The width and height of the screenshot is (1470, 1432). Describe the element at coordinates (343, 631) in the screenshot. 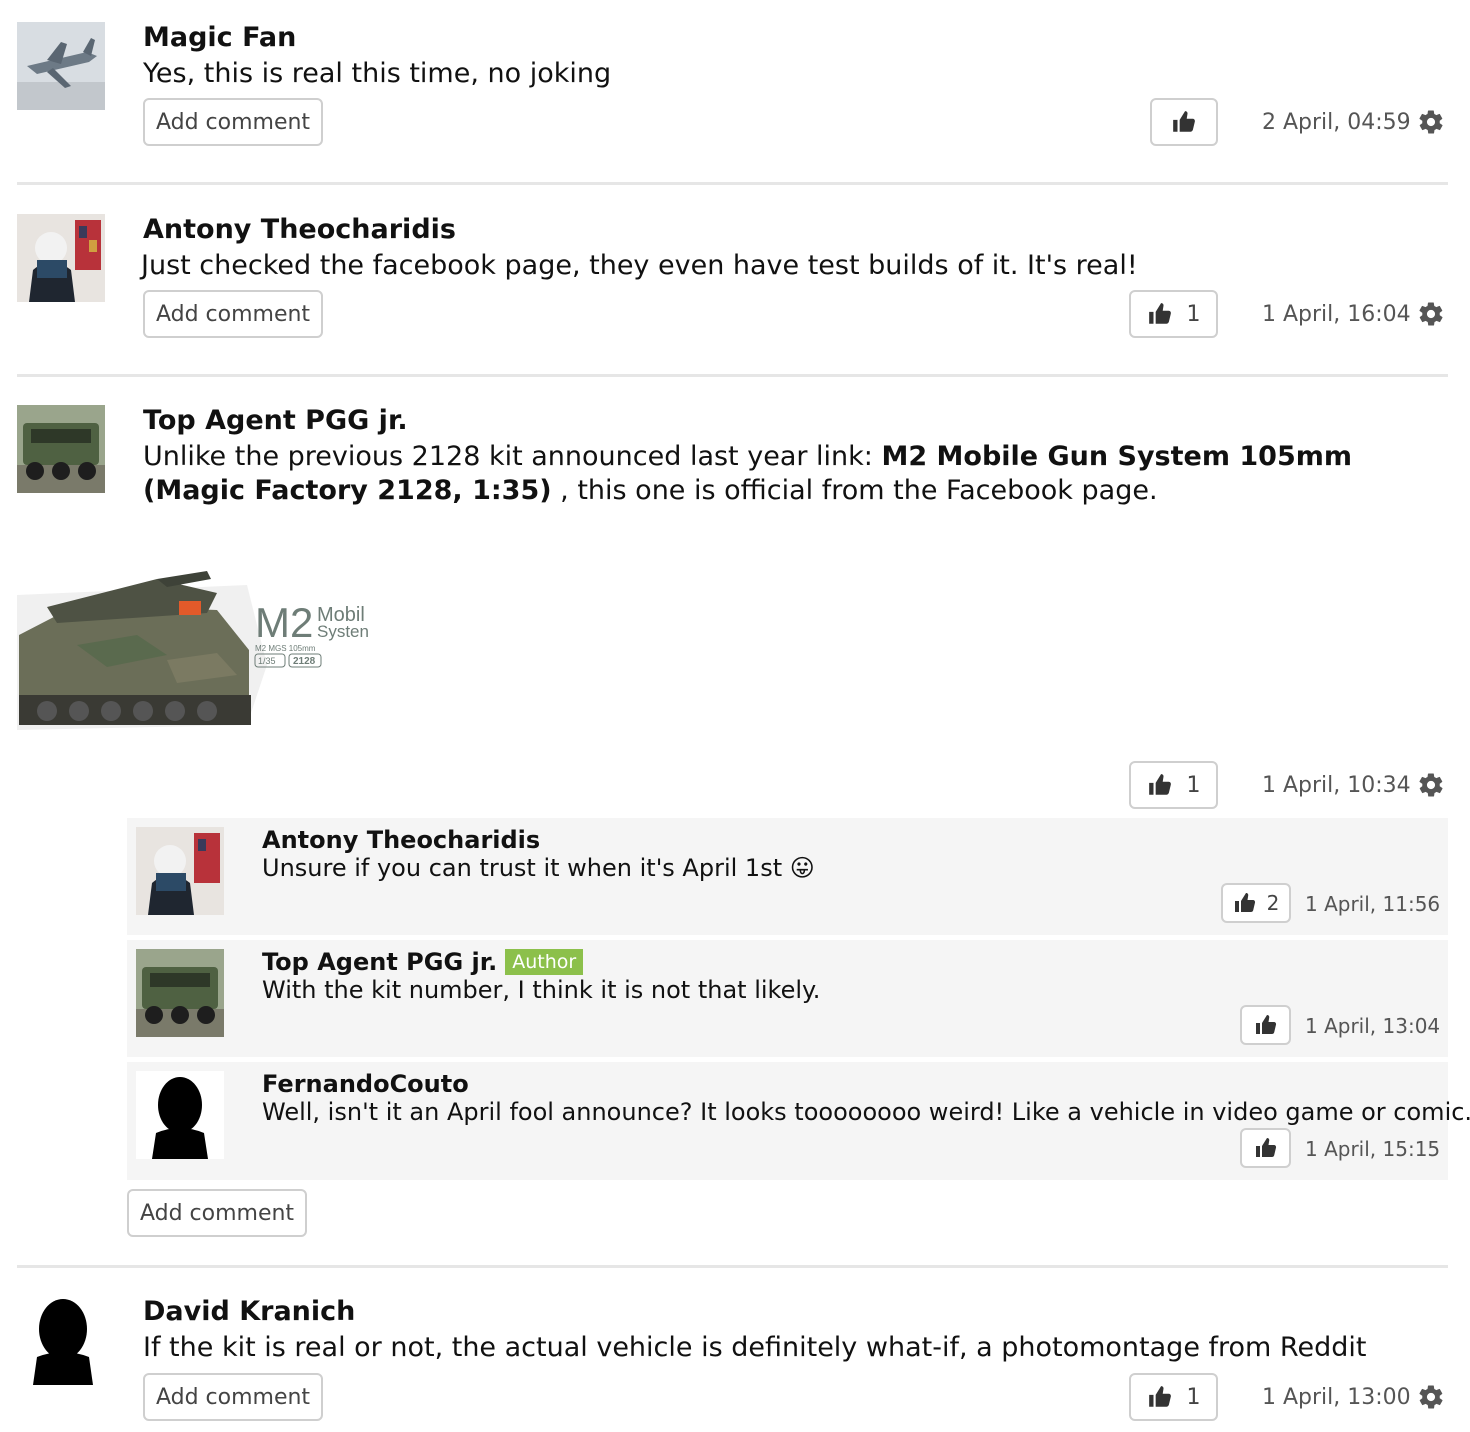

I see `box-title-system: Systen` at that location.